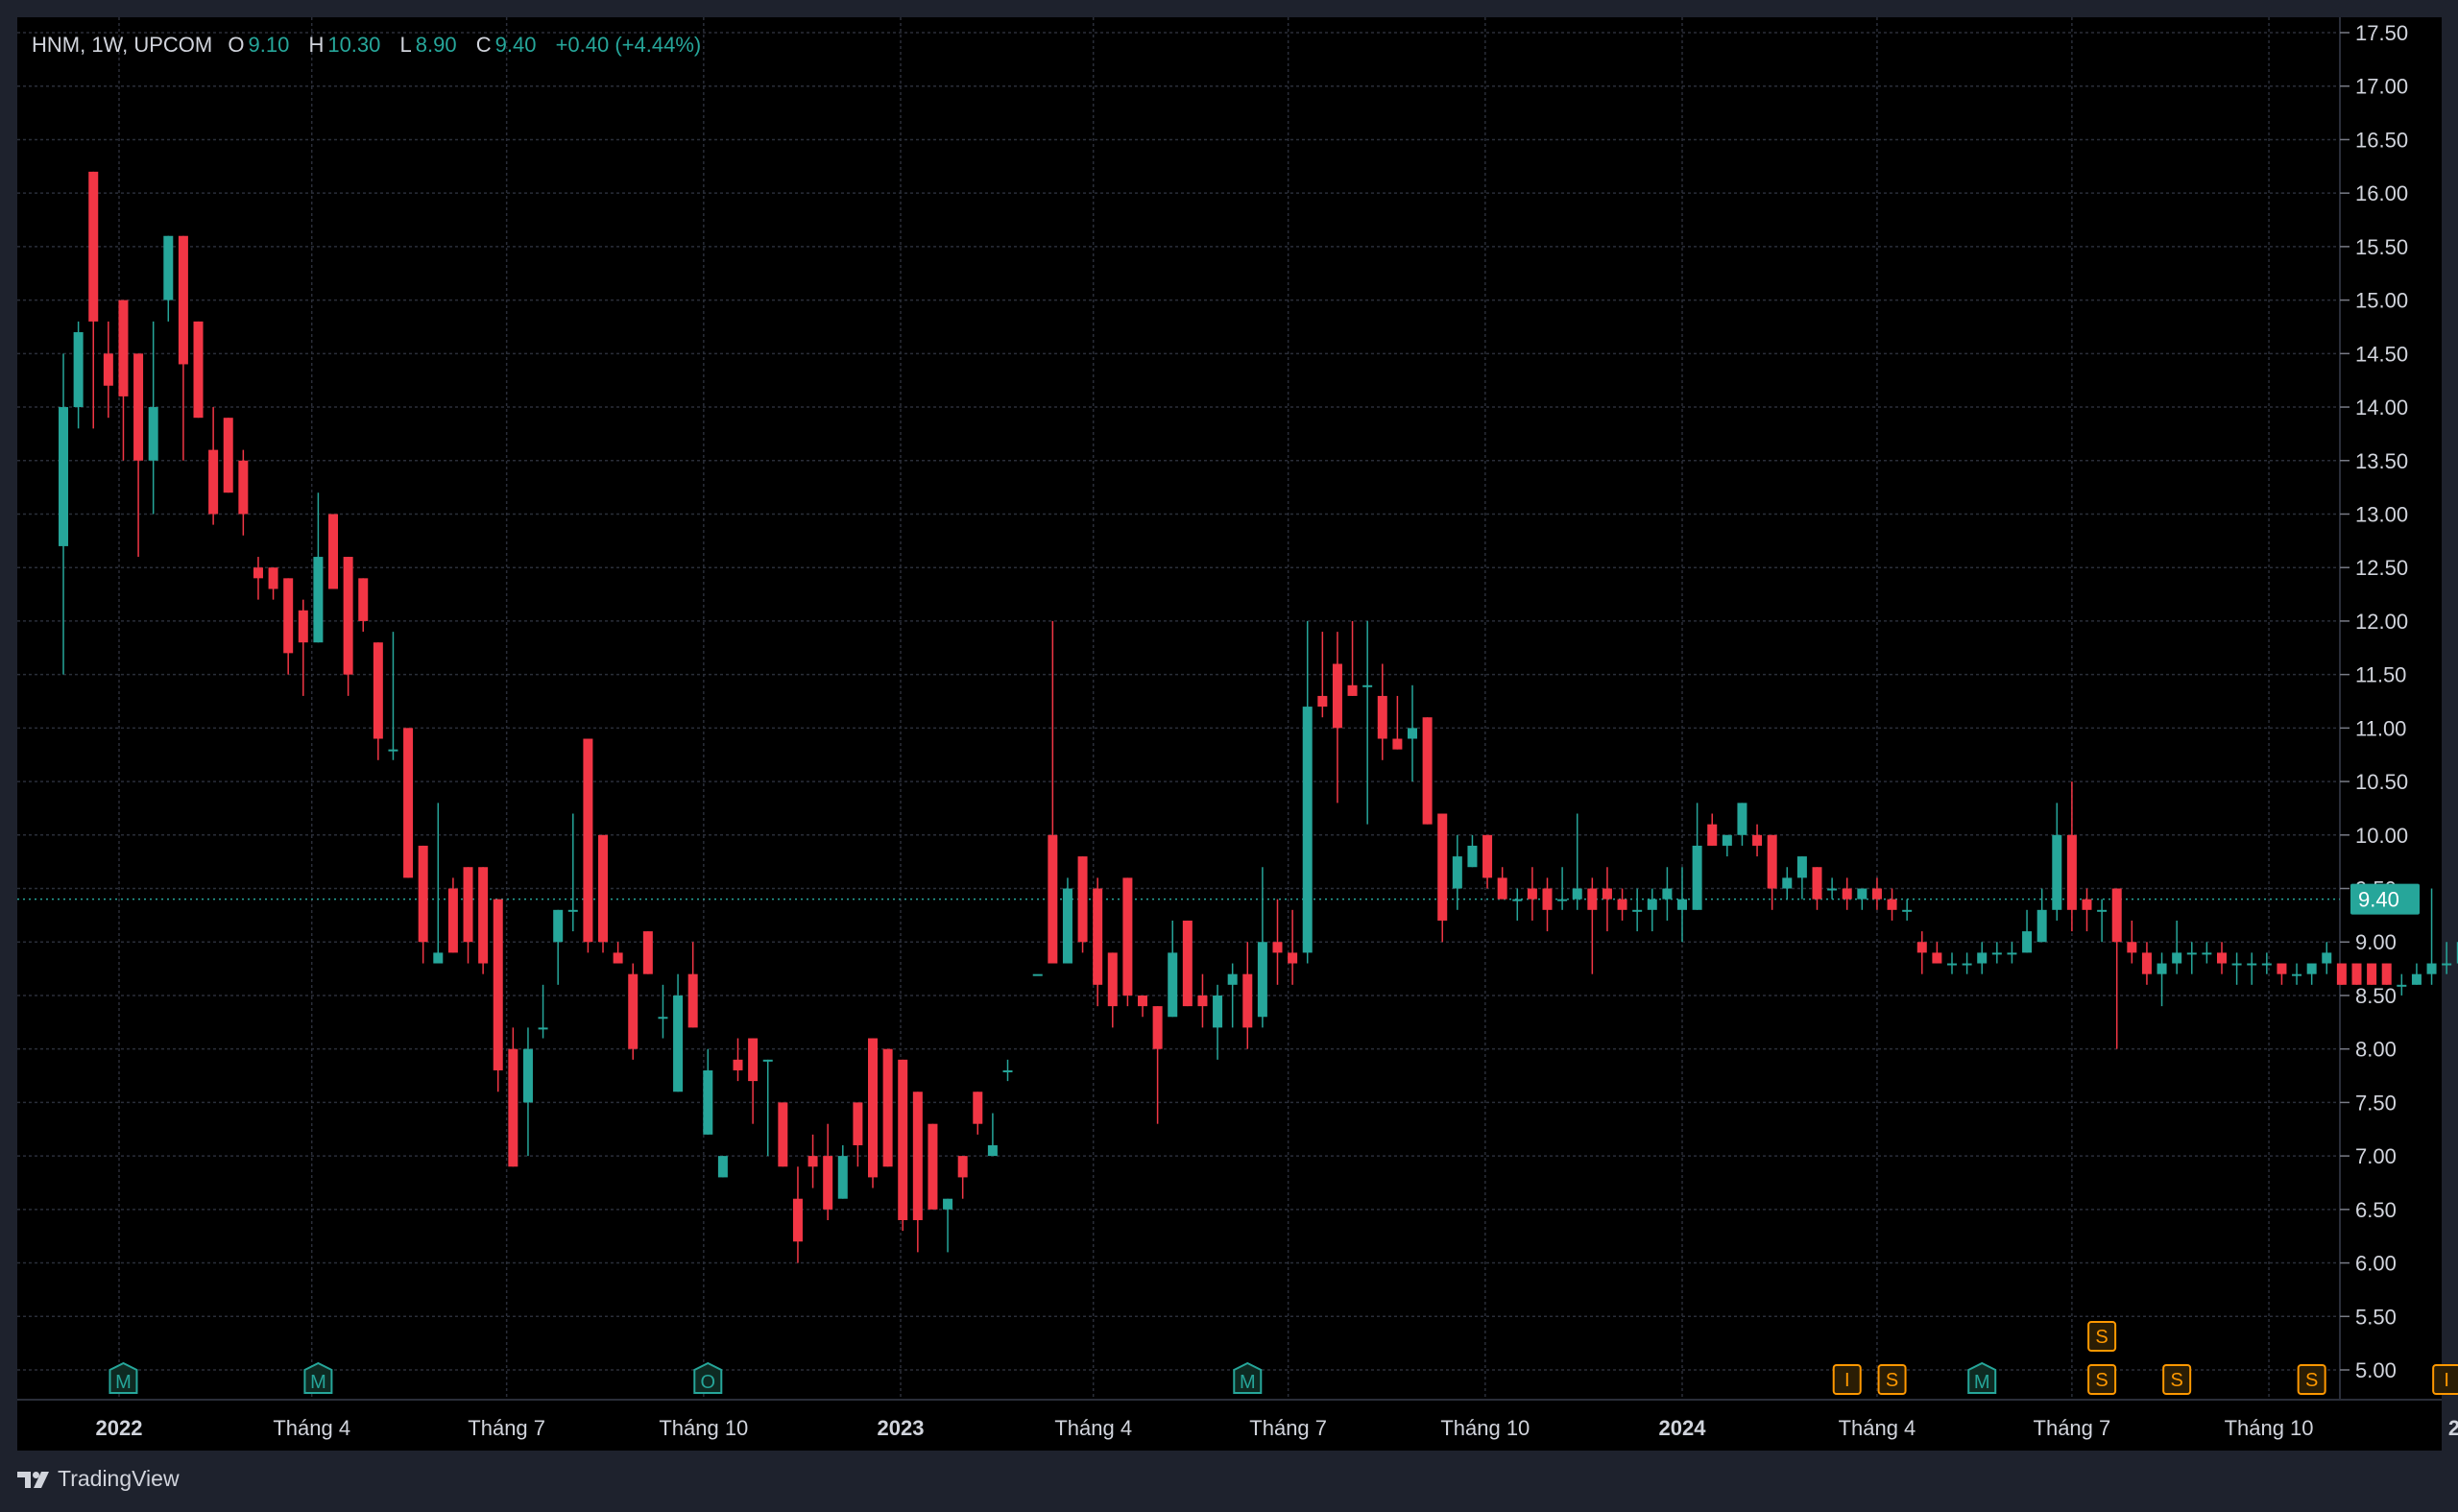  Describe the element at coordinates (98, 1479) in the screenshot. I see `tradingview-brand: TradingView` at that location.